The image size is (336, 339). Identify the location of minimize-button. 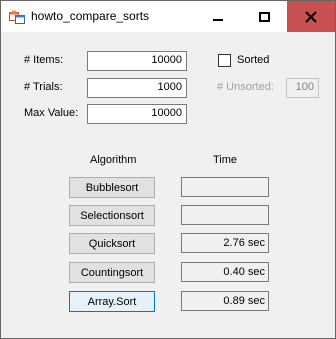
(218, 16).